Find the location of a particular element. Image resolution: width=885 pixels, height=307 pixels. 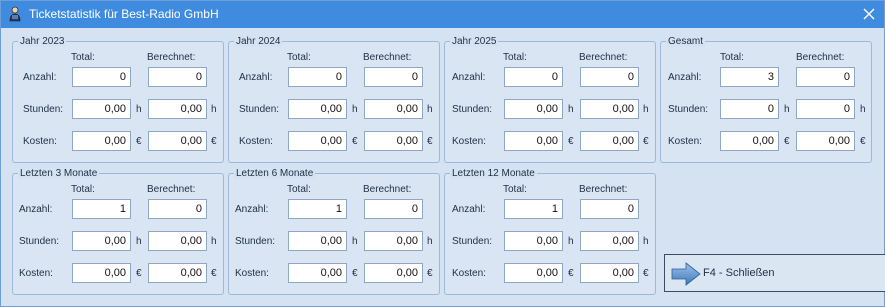

close-f4-button: F4 - Schließen is located at coordinates (774, 273).